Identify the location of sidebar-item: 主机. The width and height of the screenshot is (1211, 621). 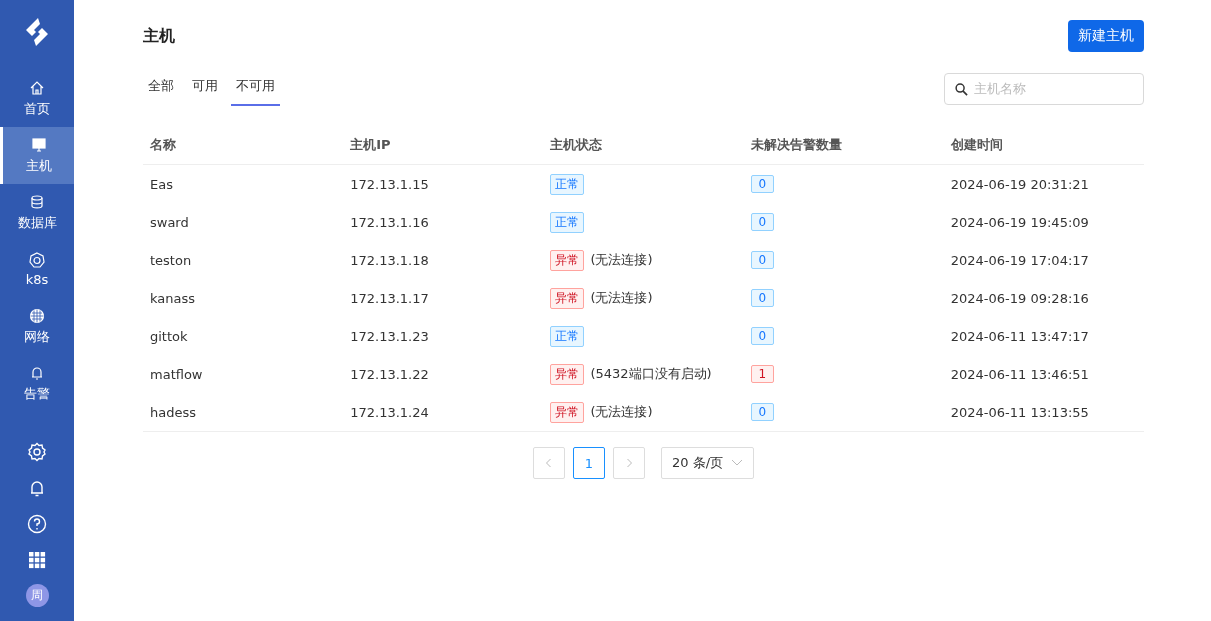
(37, 155).